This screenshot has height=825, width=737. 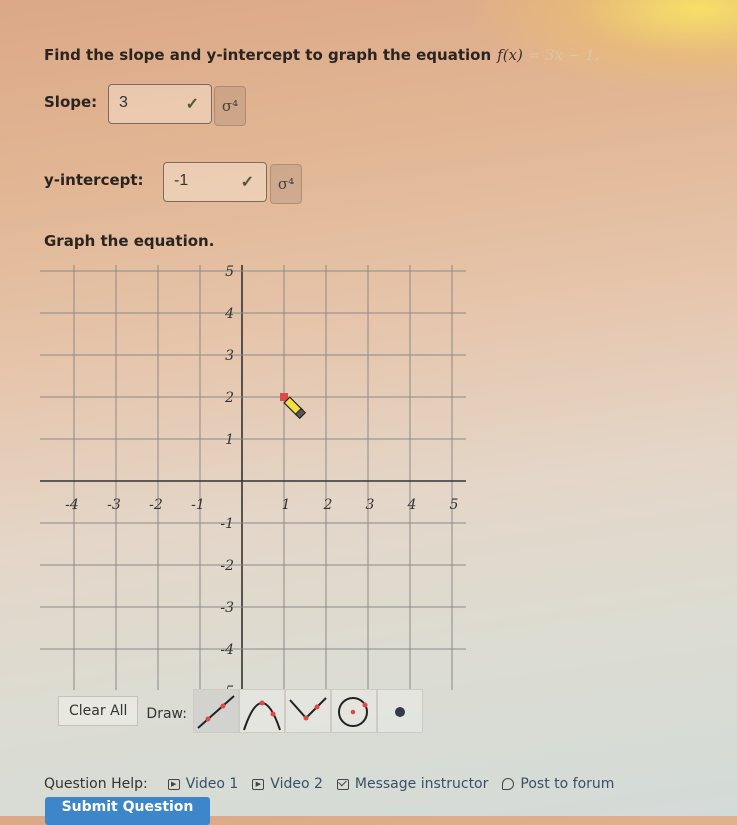 What do you see at coordinates (227, 524) in the screenshot?
I see `y-tick-label: -1` at bounding box center [227, 524].